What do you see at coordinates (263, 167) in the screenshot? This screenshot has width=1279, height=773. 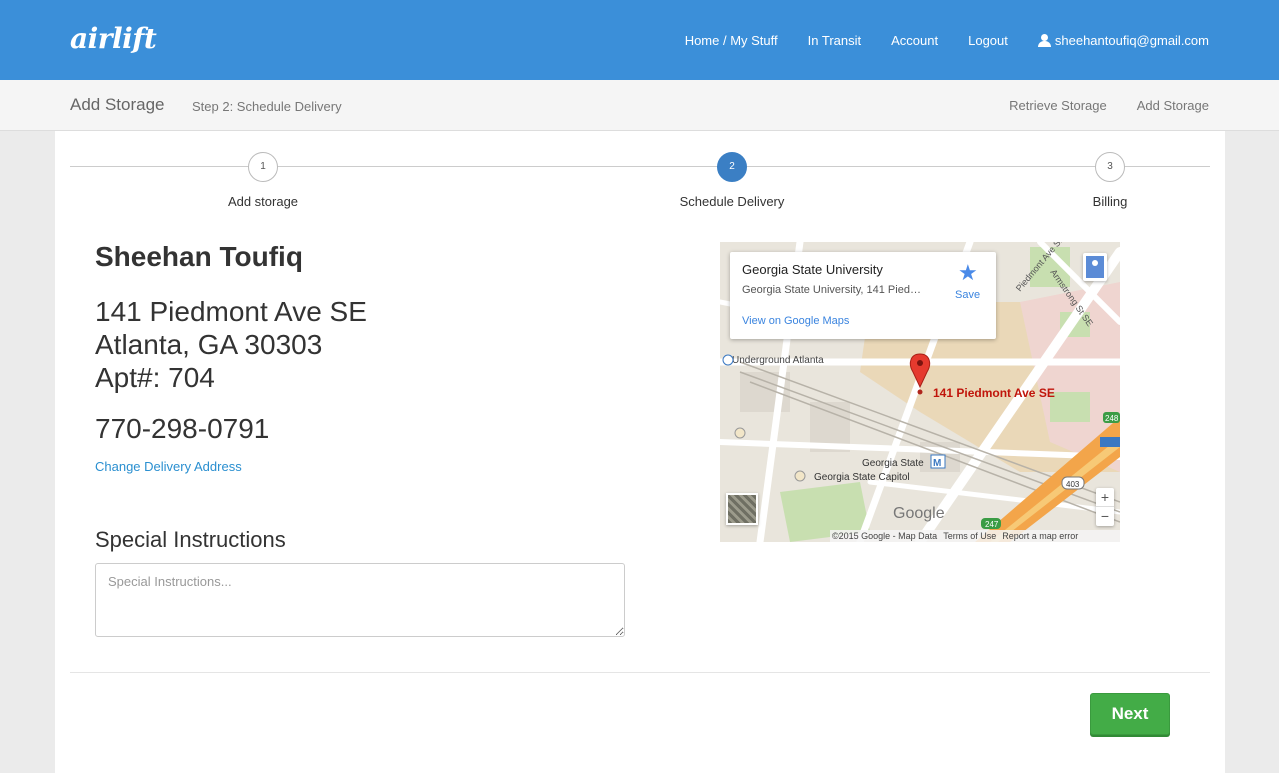 I see `step-1-circle: 1` at bounding box center [263, 167].